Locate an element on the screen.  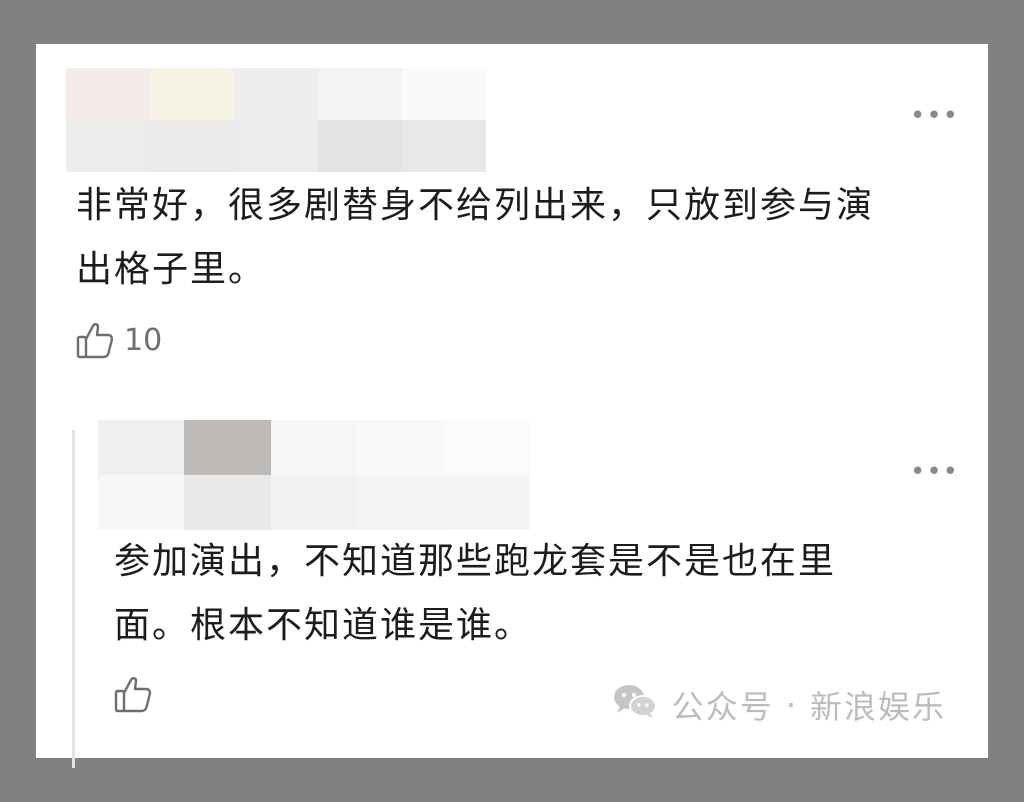
comment-text: 非常好，很多剧替身不给列出来，只放到参与演 出格子里。 is located at coordinates (475, 238).